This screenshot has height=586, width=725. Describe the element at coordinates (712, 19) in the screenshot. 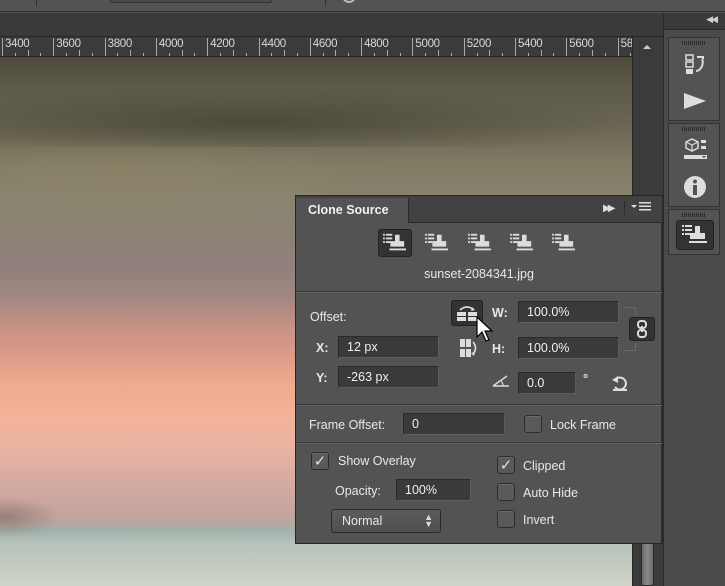

I see `collapse-arrows-icon: ◀◀` at that location.